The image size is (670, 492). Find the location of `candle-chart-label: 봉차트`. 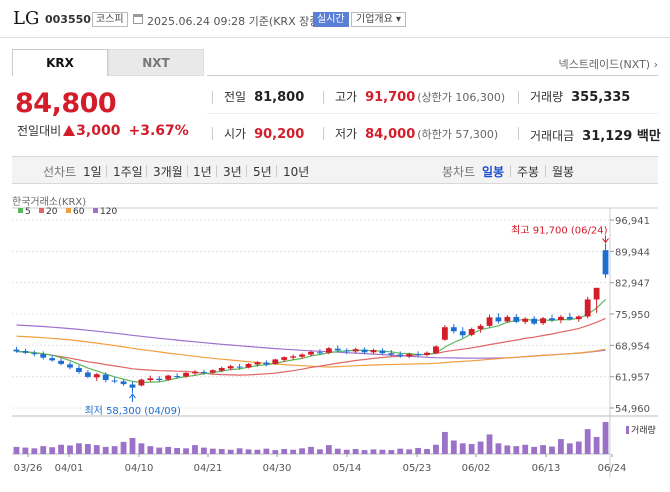

candle-chart-label: 봉차트 is located at coordinates (459, 172).